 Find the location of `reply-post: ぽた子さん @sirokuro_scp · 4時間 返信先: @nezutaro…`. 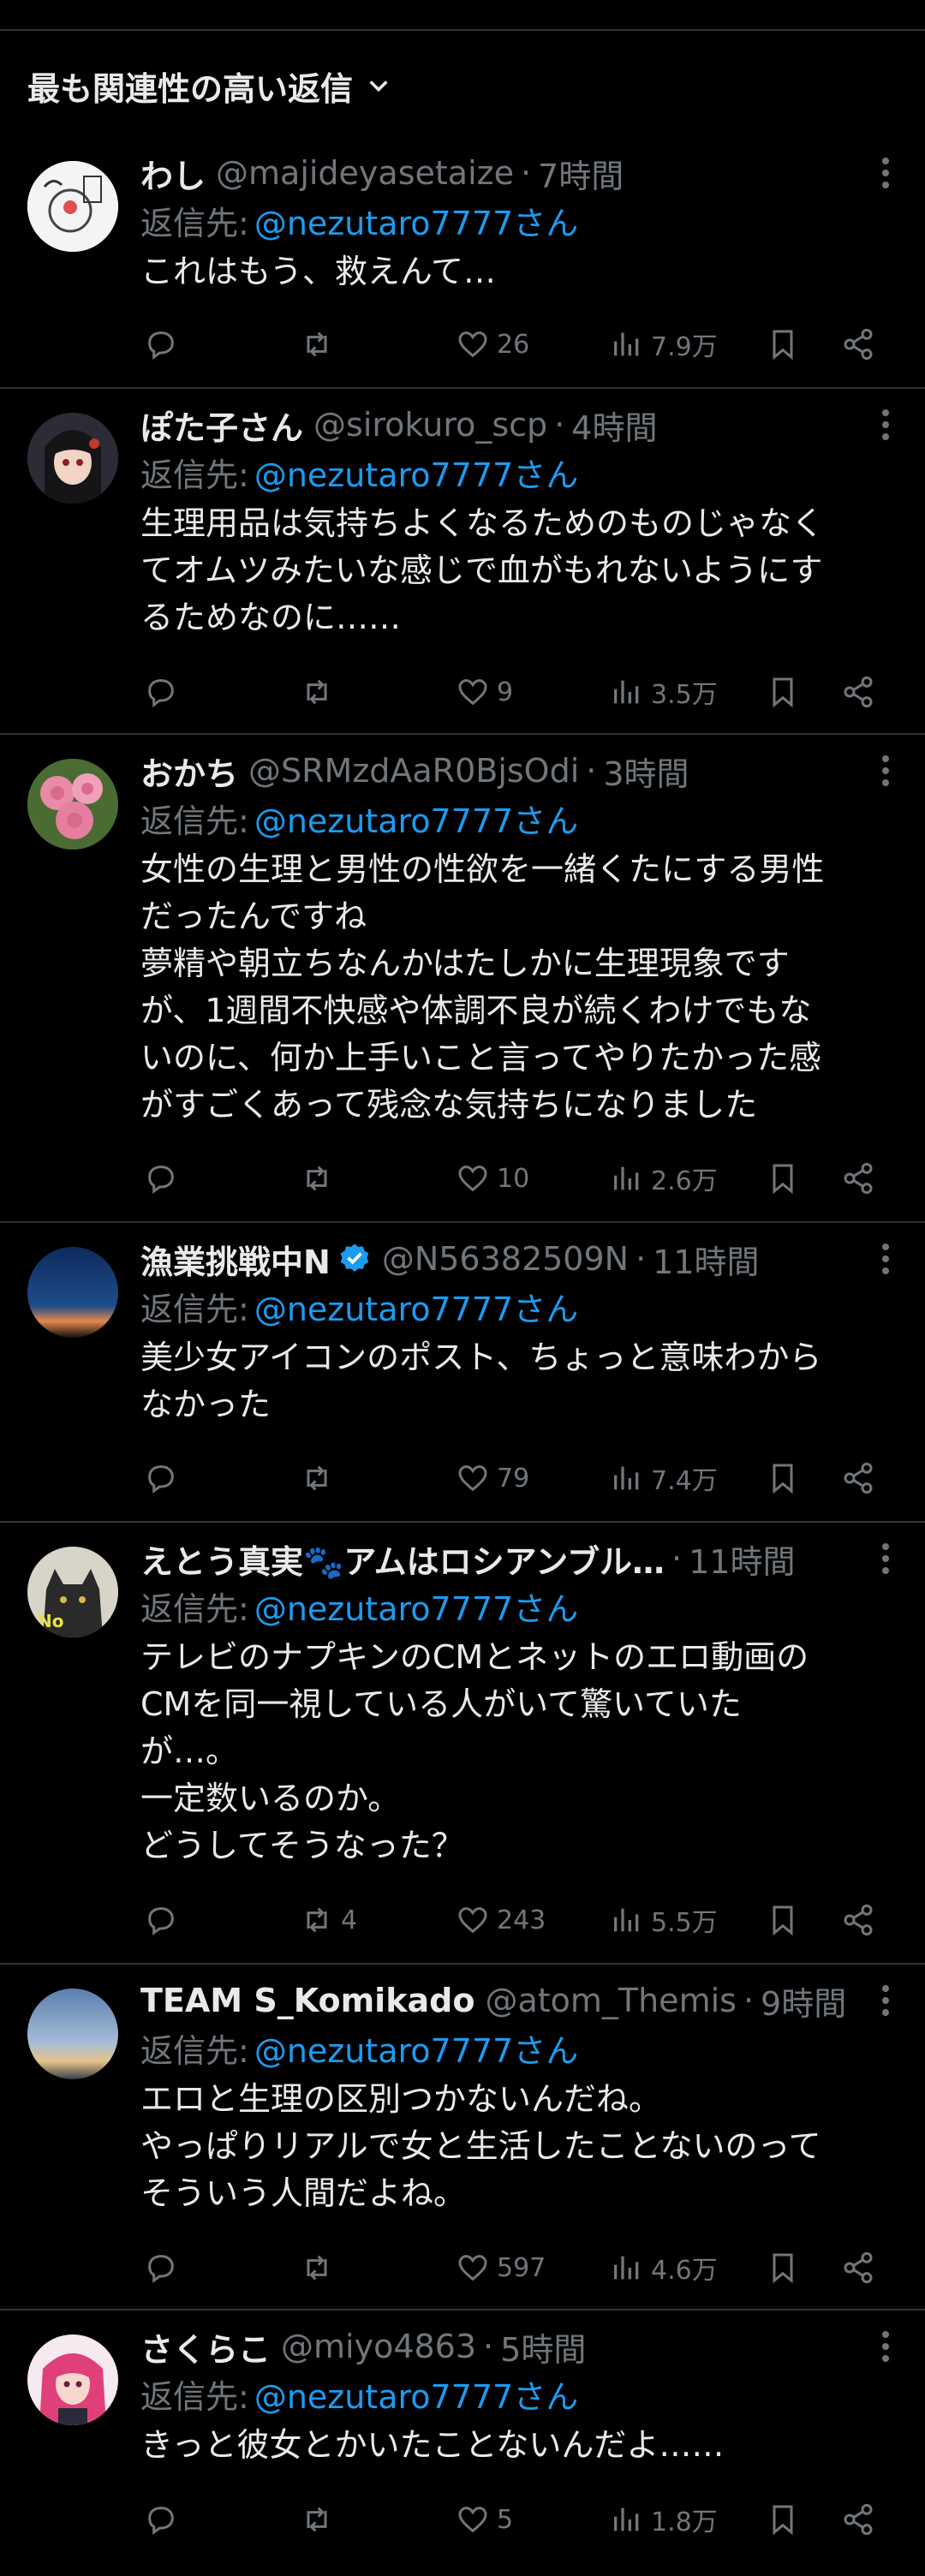

reply-post: ぽた子さん @sirokuro_scp · 4時間 返信先: @nezutaro… is located at coordinates (462, 562).